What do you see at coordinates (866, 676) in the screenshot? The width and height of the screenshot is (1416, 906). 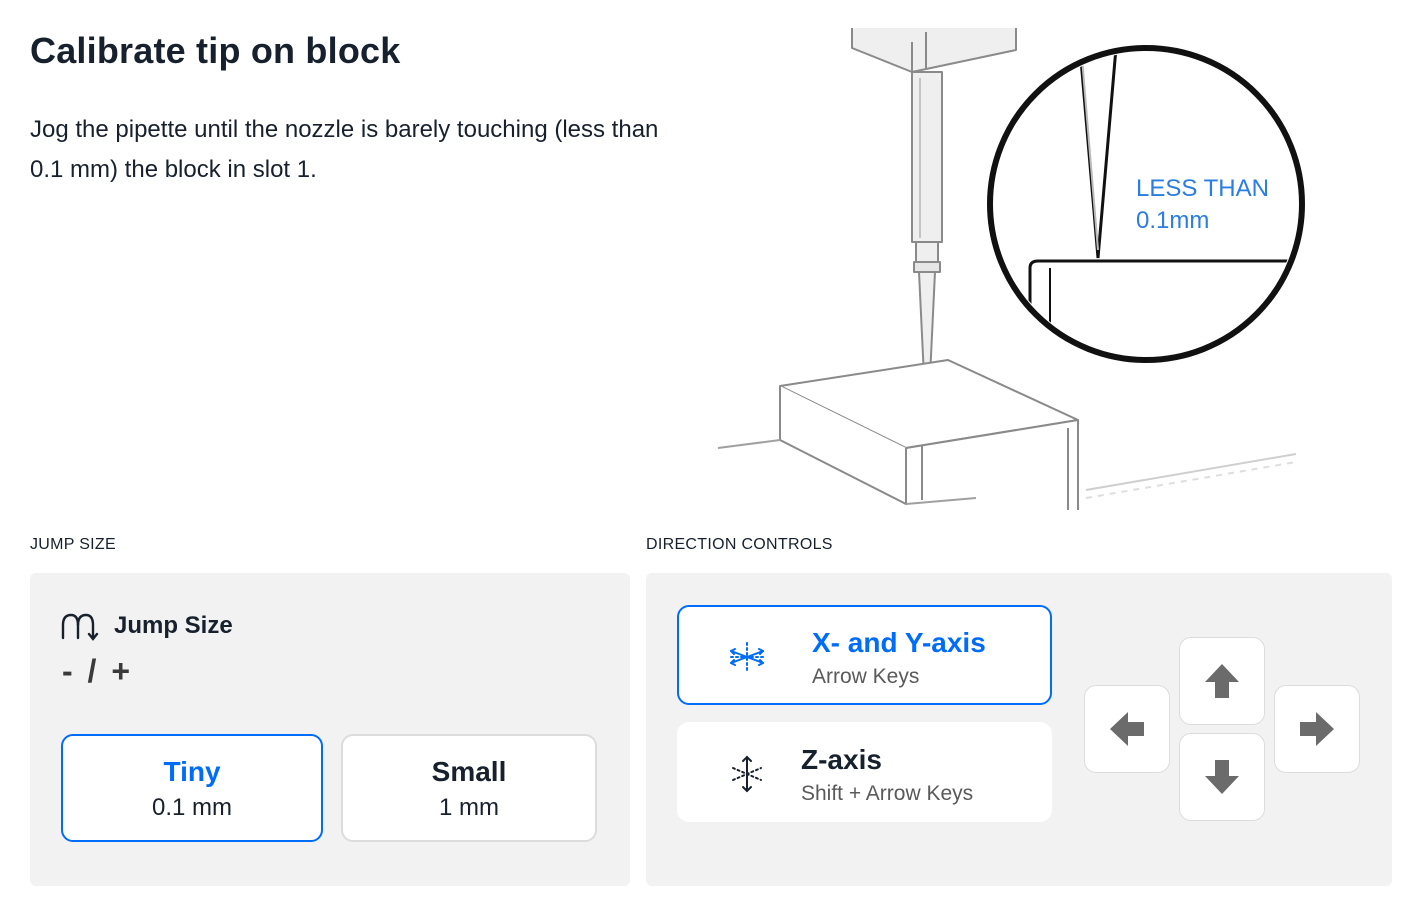 I see `axis-keys: Arrow Keys` at bounding box center [866, 676].